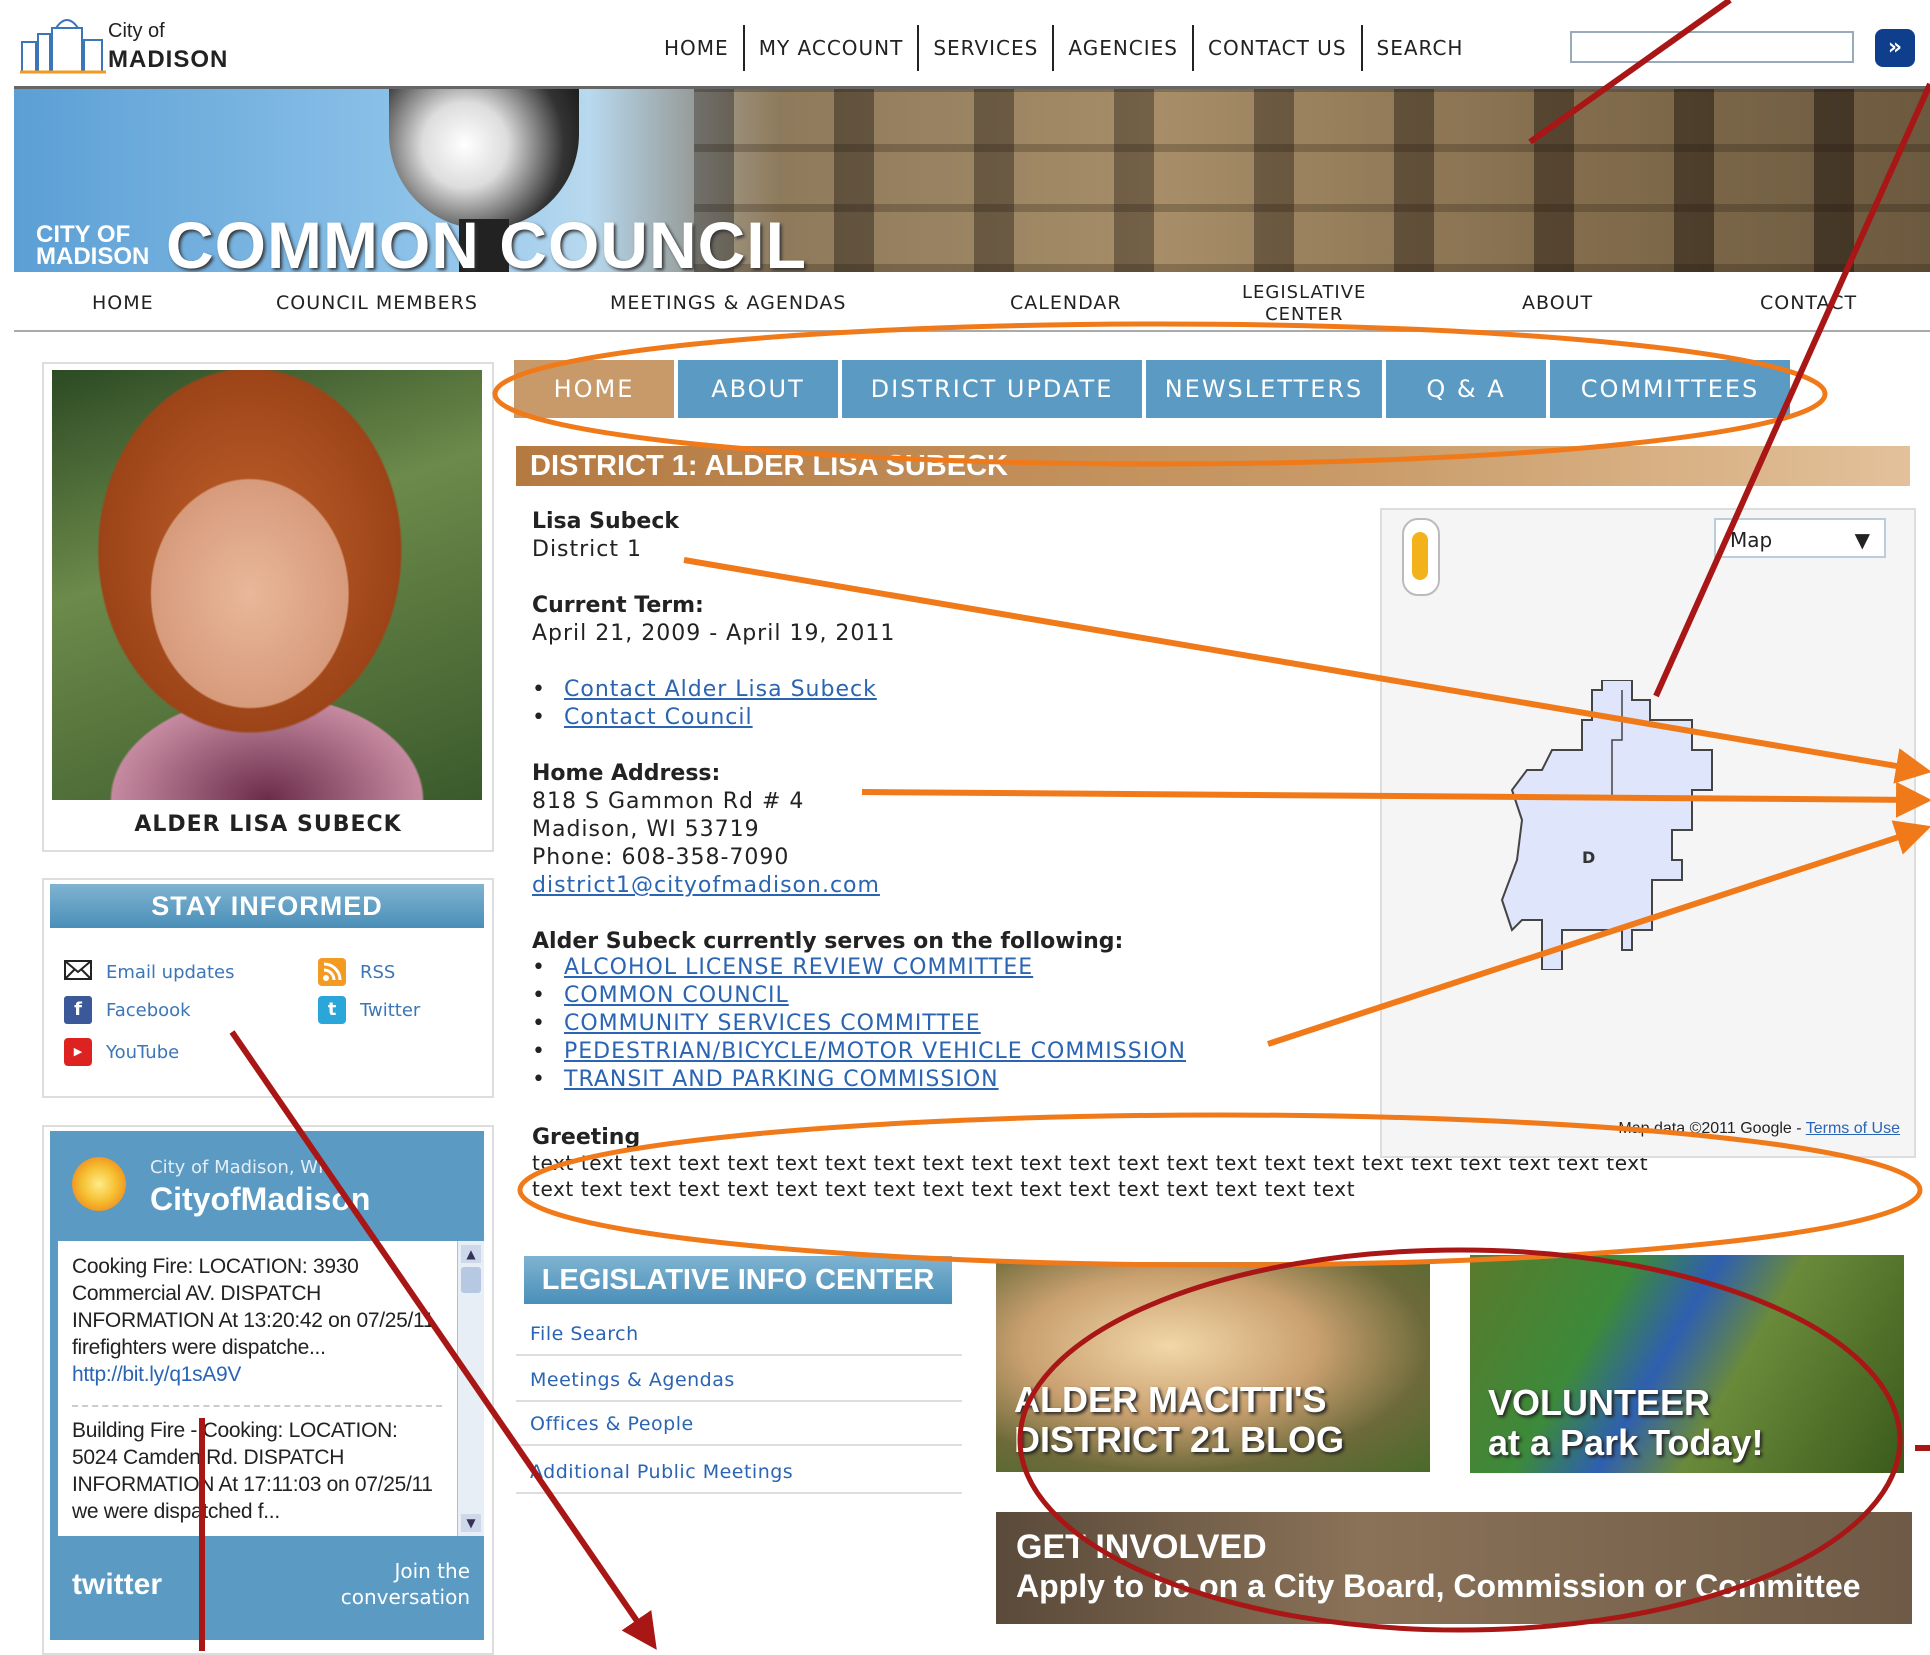 The image size is (1930, 1655). What do you see at coordinates (267, 1588) in the screenshot?
I see `twitter-widget-footer: twitter Join the conversation` at bounding box center [267, 1588].